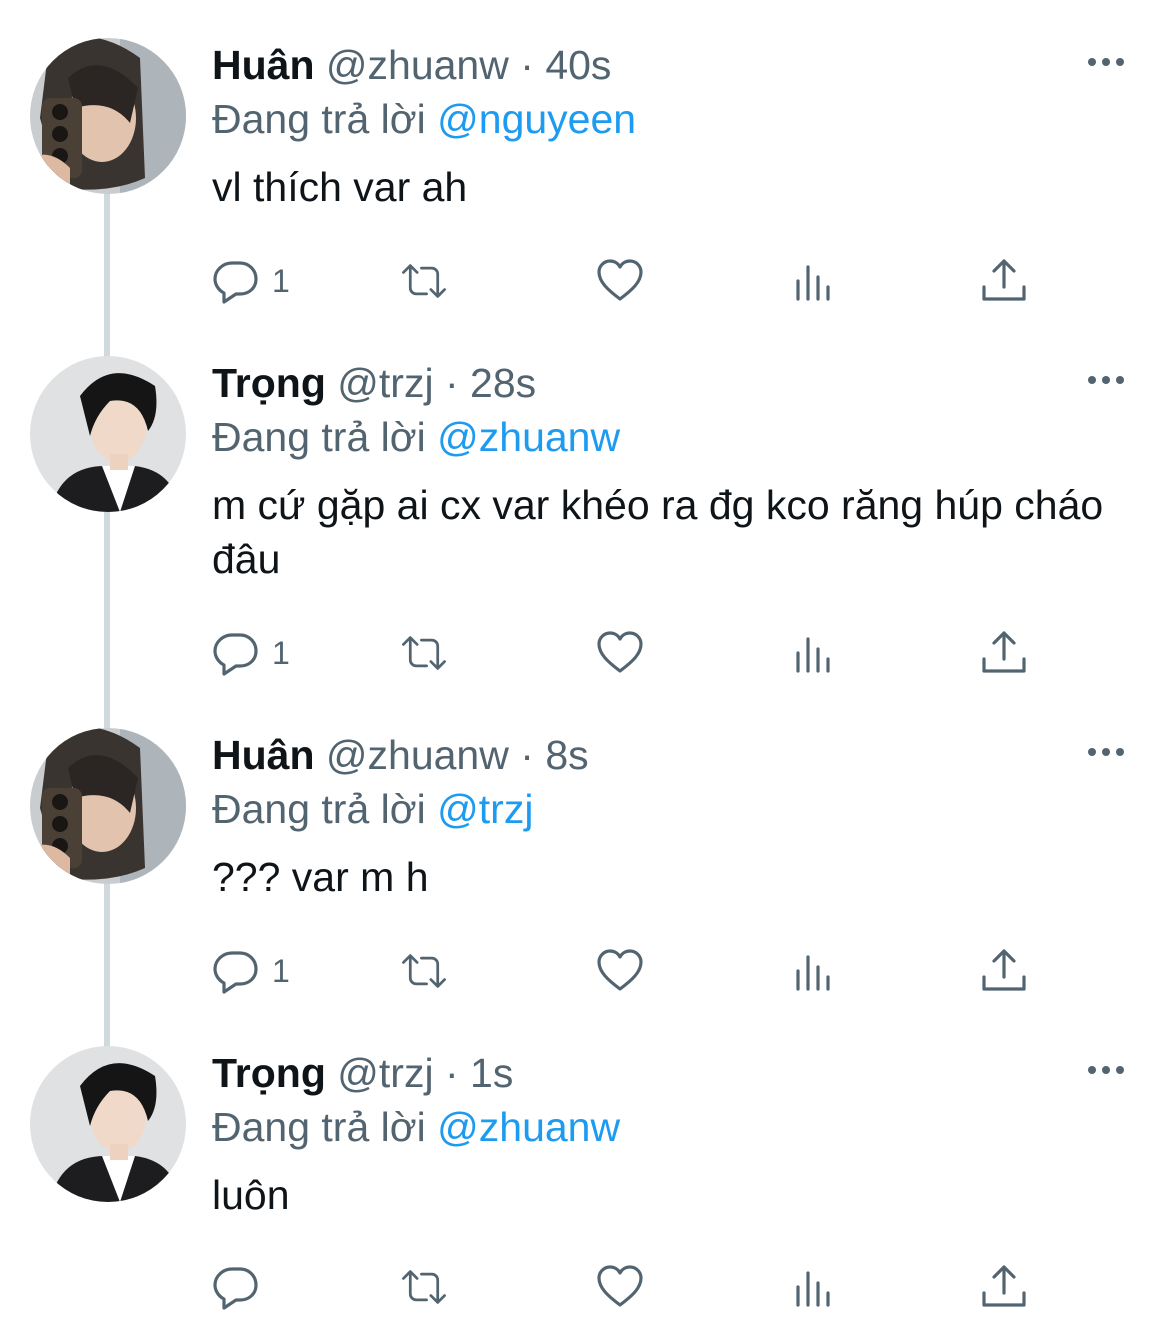  What do you see at coordinates (320, 877) in the screenshot?
I see `tweet-text: ??? var m h` at bounding box center [320, 877].